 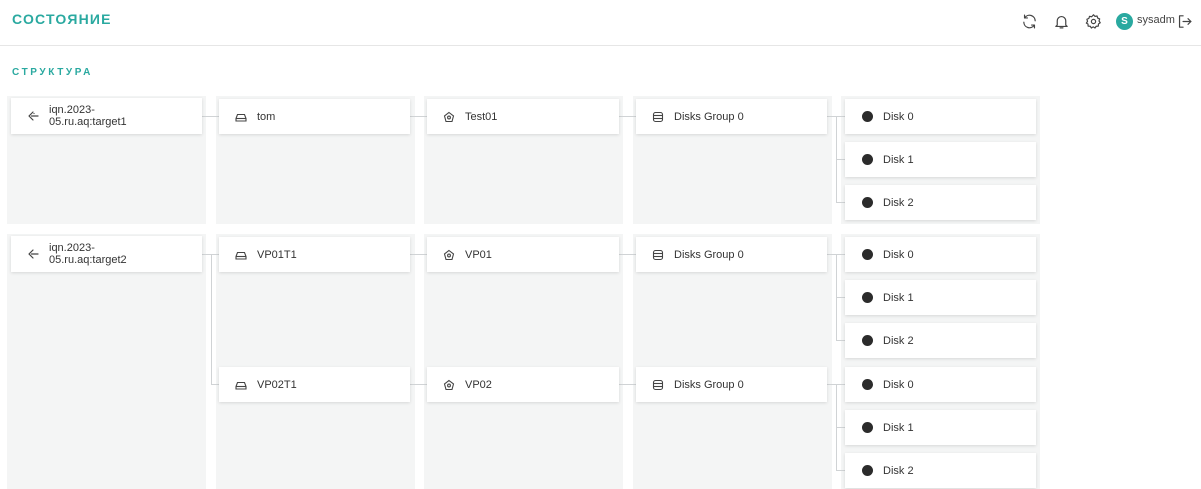 What do you see at coordinates (732, 361) in the screenshot?
I see `group-column-bg` at bounding box center [732, 361].